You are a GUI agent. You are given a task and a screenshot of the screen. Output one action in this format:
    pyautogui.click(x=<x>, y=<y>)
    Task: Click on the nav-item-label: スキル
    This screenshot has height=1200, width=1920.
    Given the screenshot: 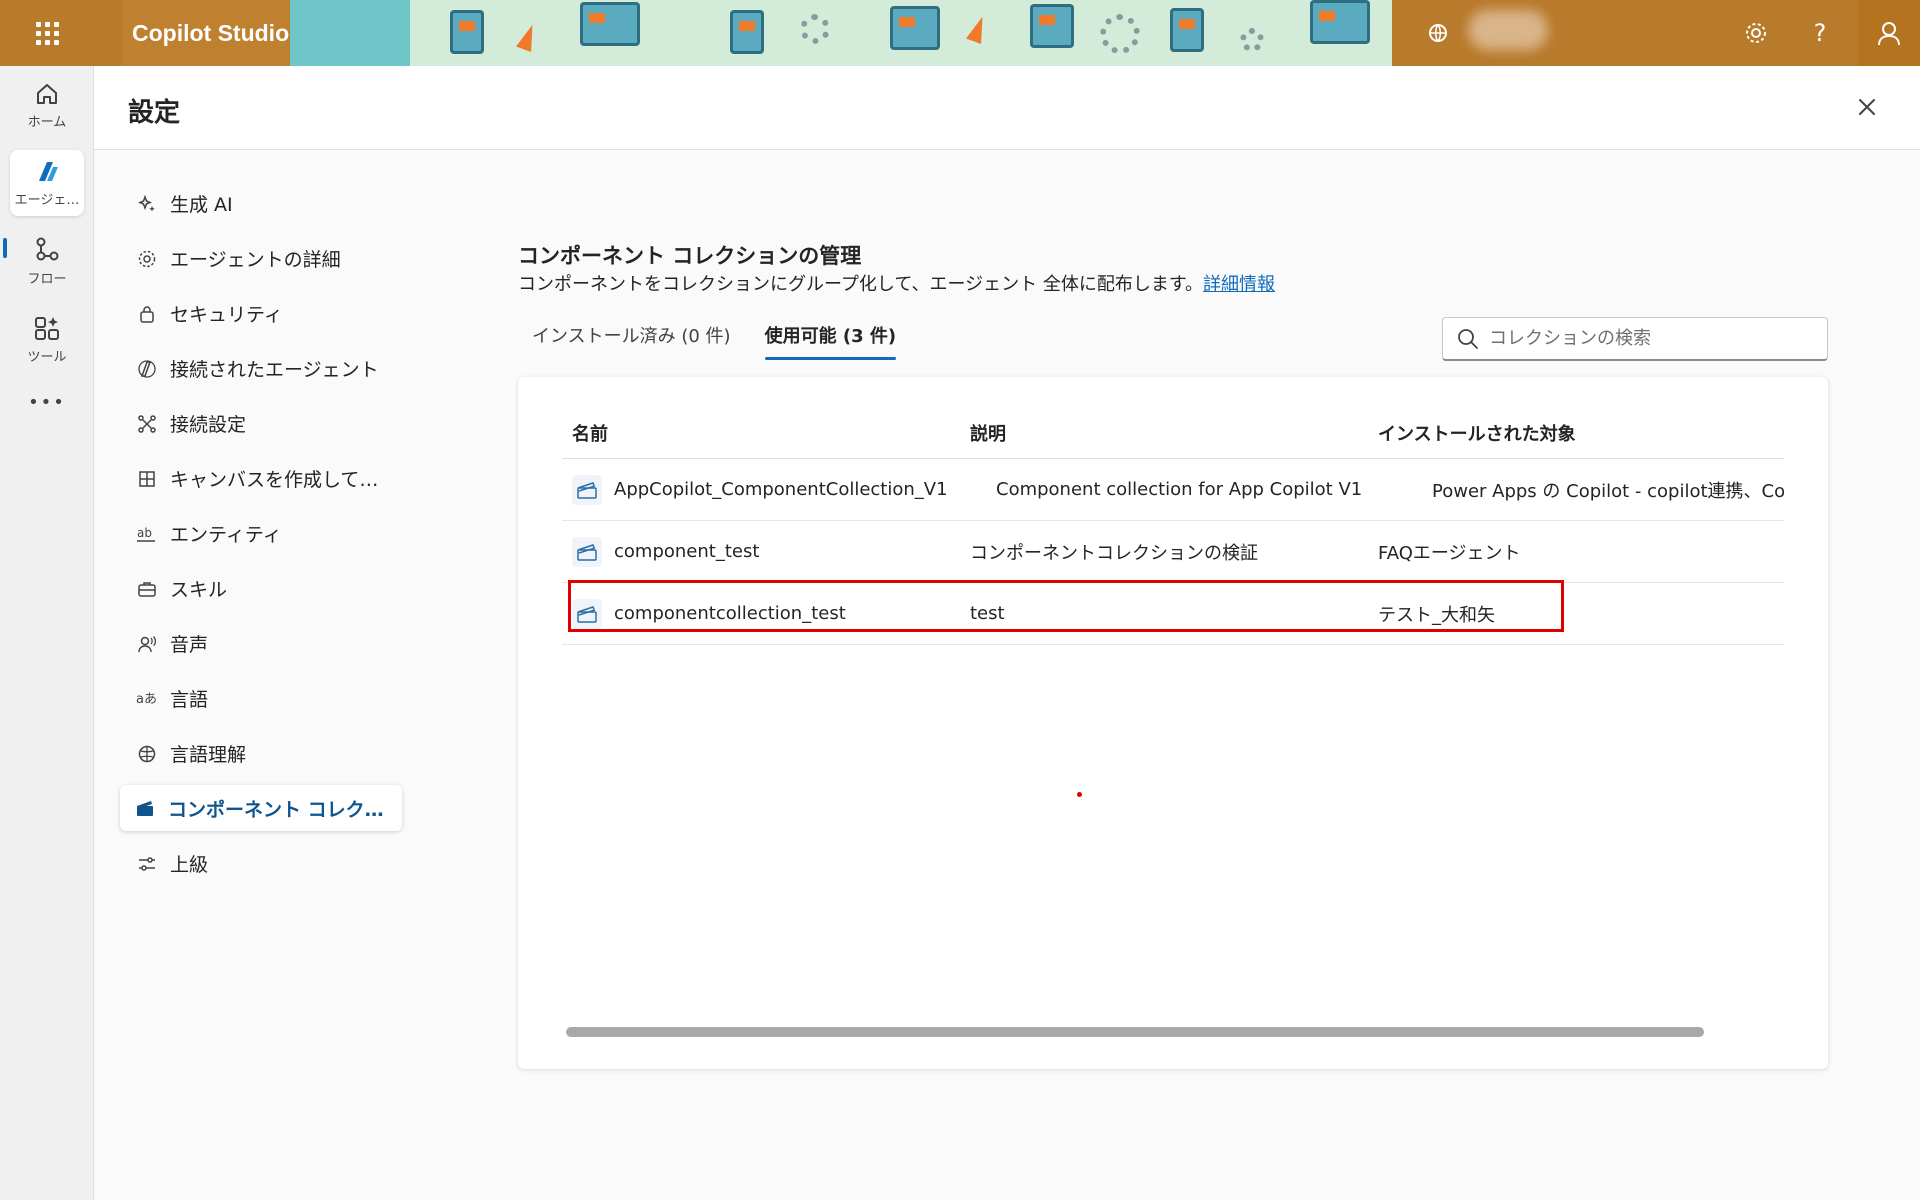 What is the action you would take?
    pyautogui.click(x=199, y=590)
    